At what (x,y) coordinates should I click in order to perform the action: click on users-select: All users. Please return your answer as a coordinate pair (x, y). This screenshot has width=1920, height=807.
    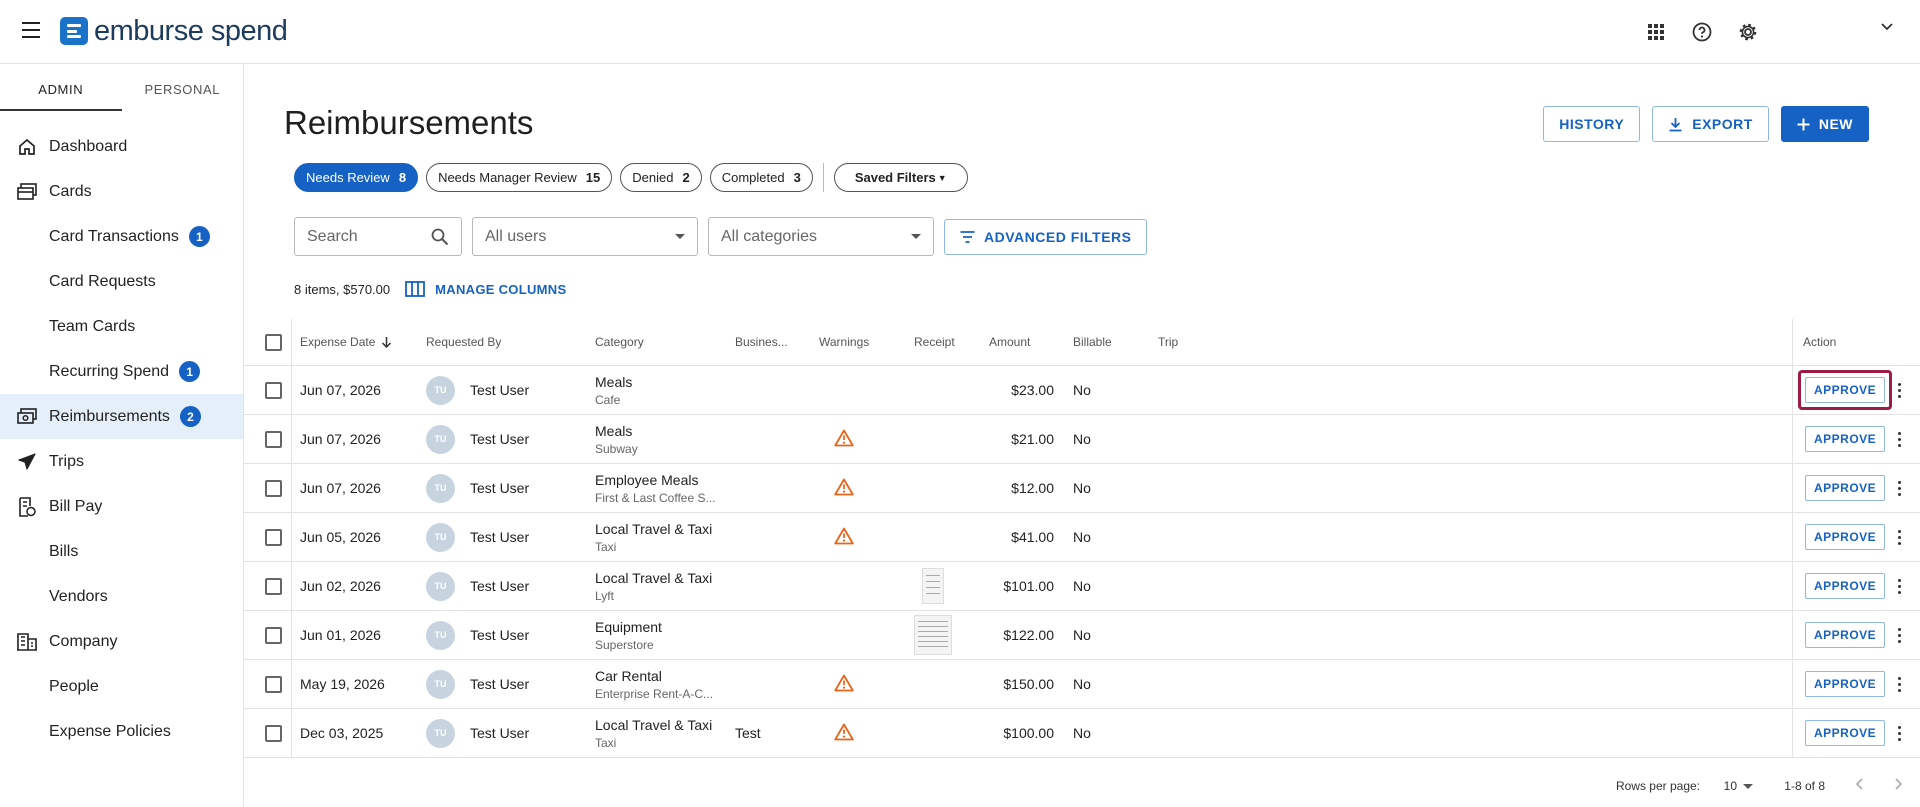
    Looking at the image, I should click on (585, 236).